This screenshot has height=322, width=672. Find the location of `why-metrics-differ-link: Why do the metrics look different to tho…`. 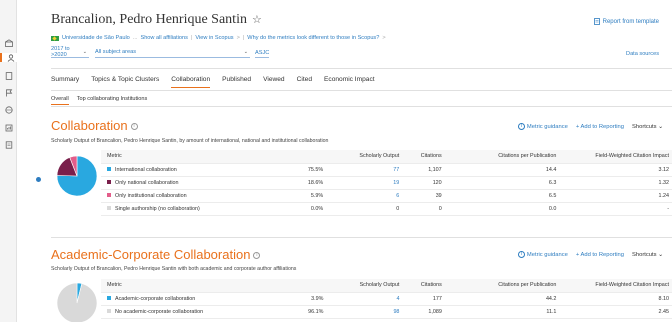

why-metrics-differ-link: Why do the metrics look different to tho… is located at coordinates (313, 38).